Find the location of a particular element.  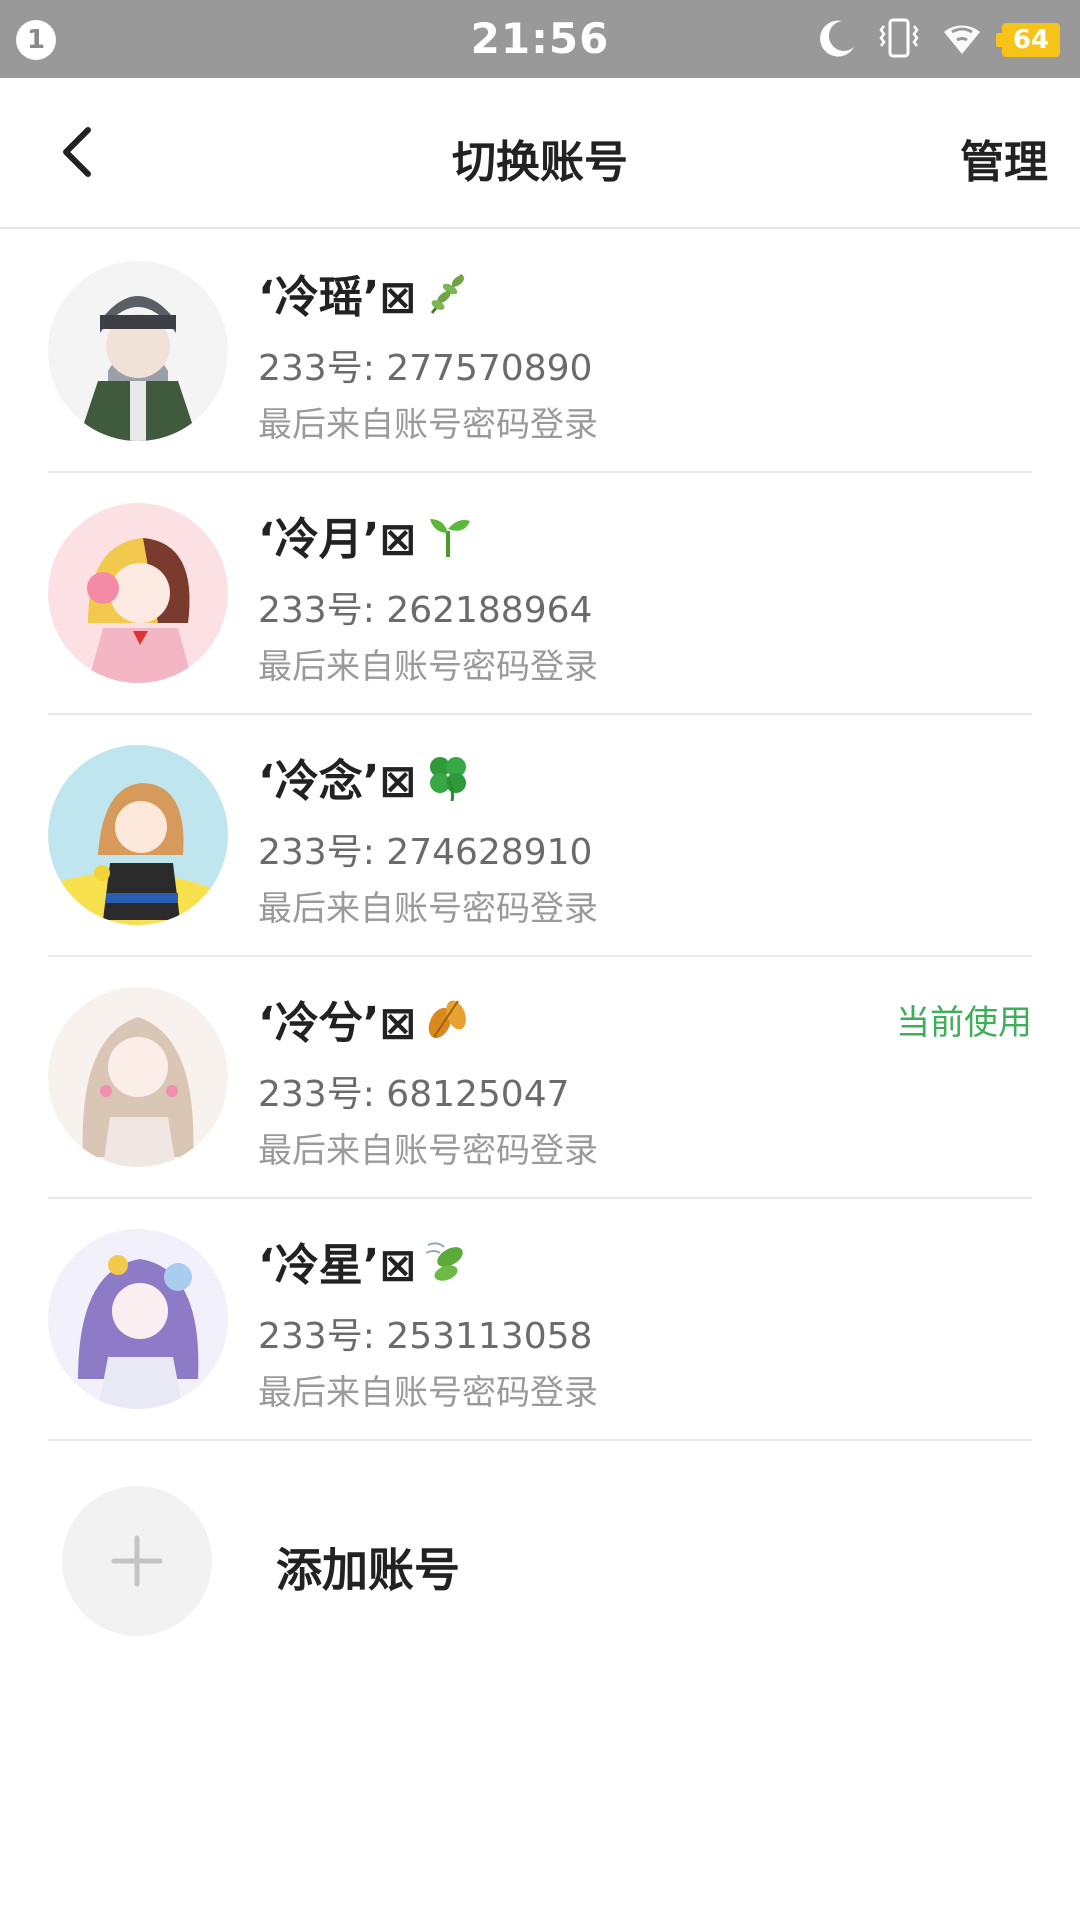

page-title: 切换账号 is located at coordinates (540, 162).